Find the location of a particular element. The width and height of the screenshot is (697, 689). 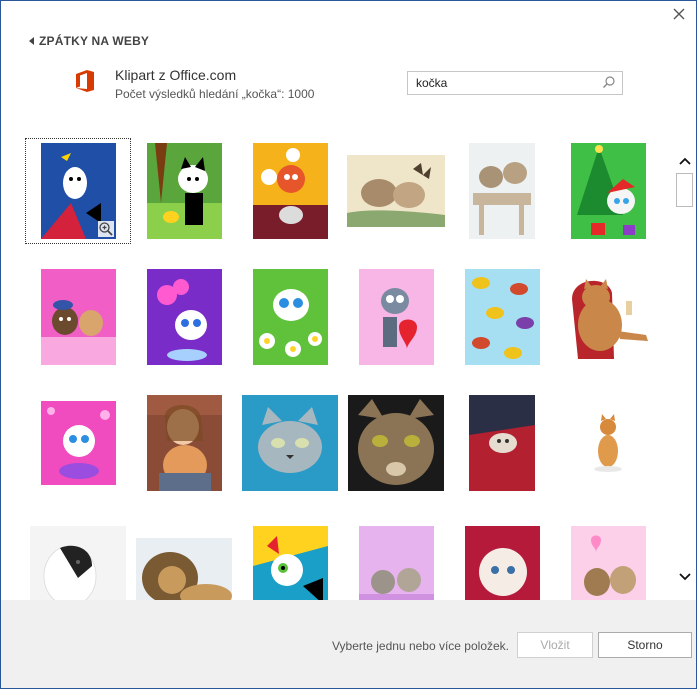

close-button is located at coordinates (679, 14).